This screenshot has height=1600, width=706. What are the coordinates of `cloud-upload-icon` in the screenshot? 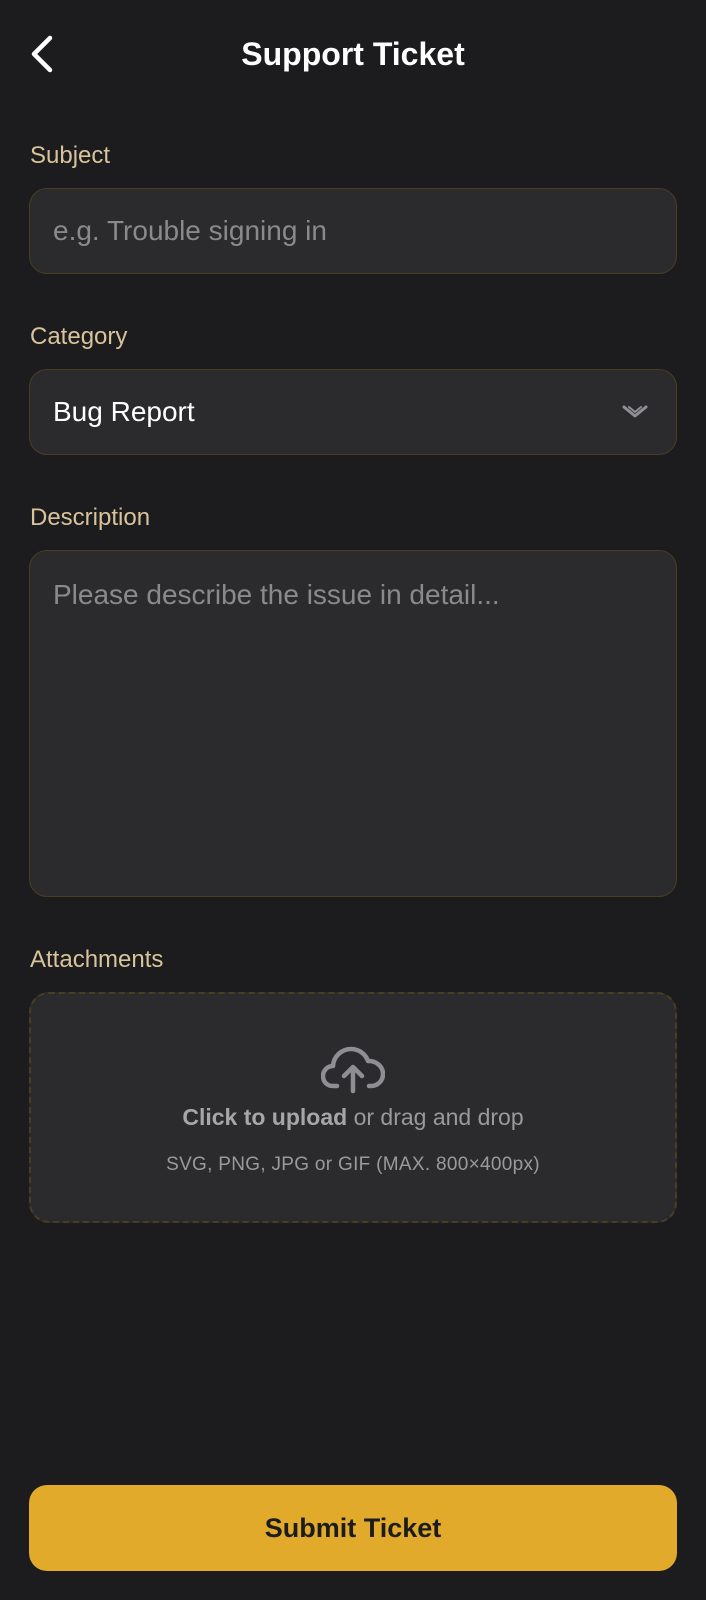 It's located at (353, 1070).